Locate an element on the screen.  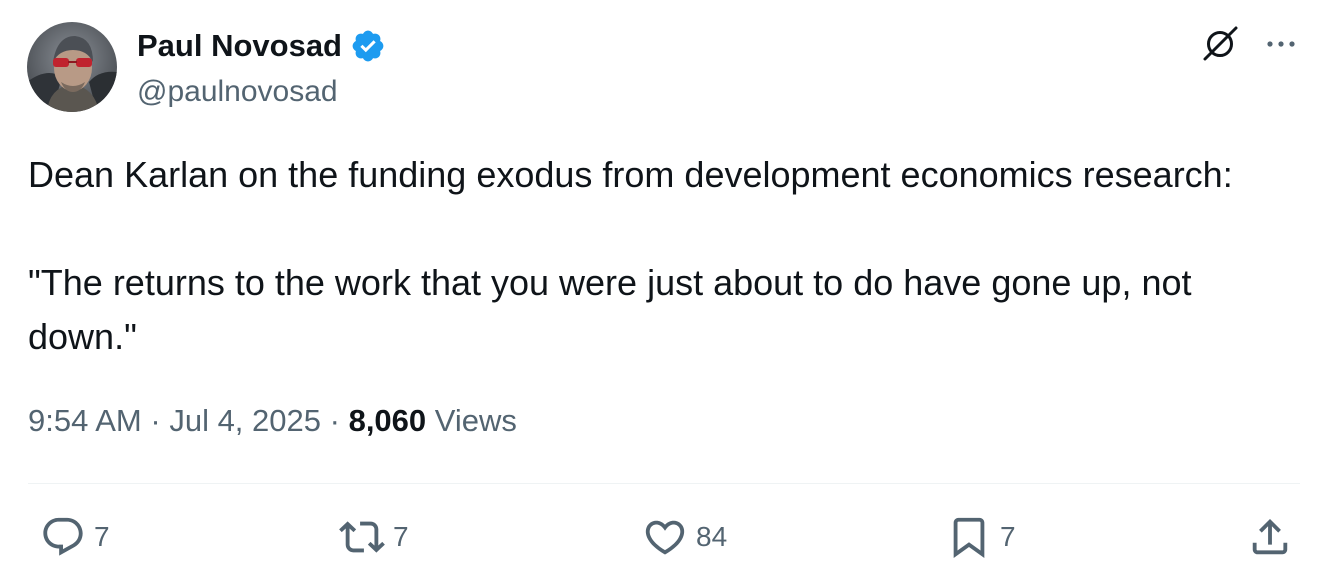
profile-photo is located at coordinates (72, 67).